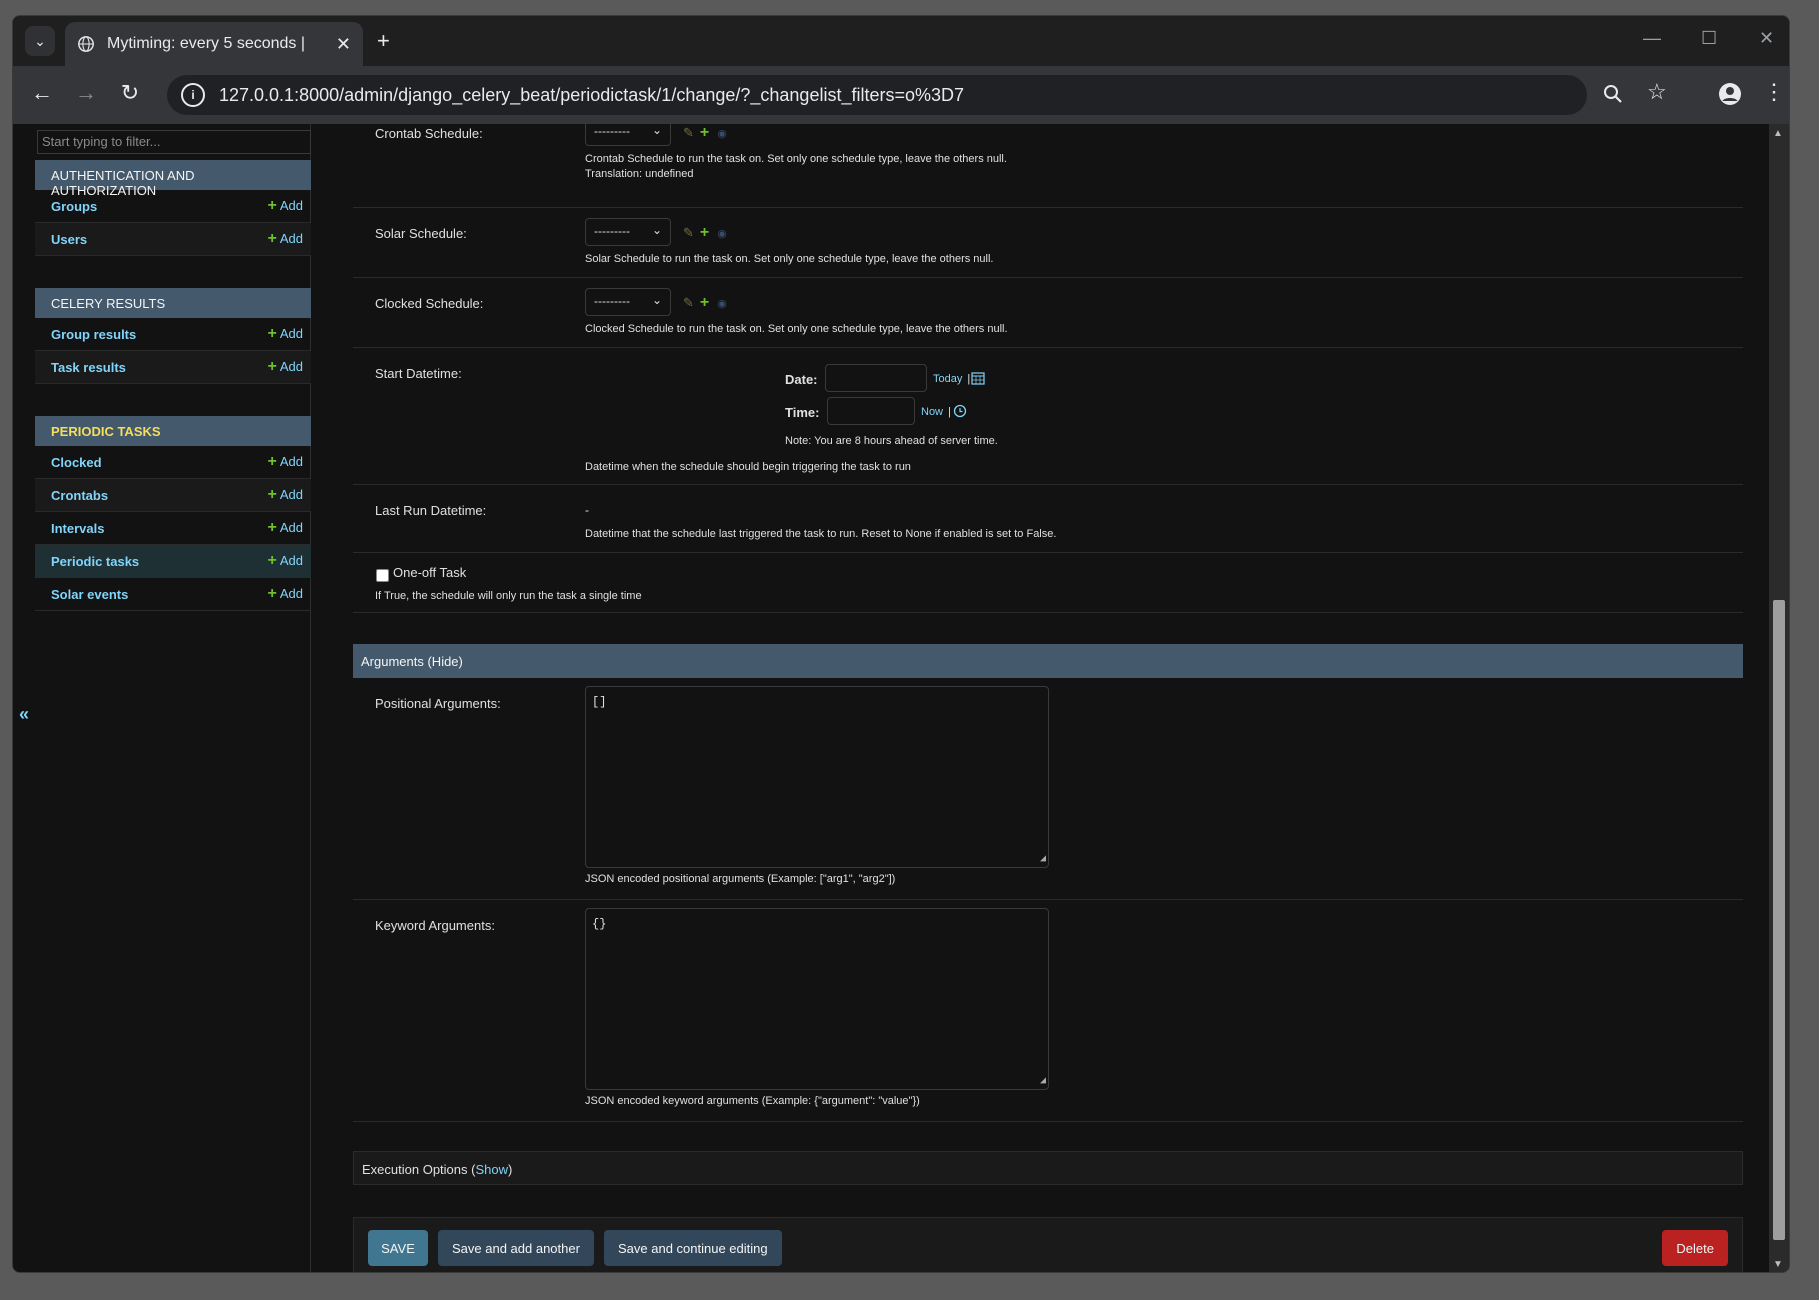 This screenshot has width=1819, height=1300. Describe the element at coordinates (876, 378) in the screenshot. I see `date-input` at that location.